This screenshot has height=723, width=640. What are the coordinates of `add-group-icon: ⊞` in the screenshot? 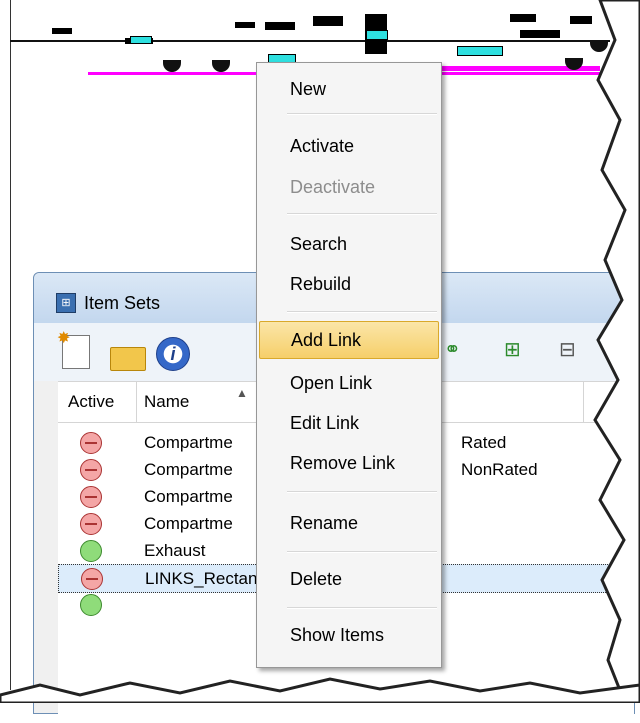 It's located at (512, 349).